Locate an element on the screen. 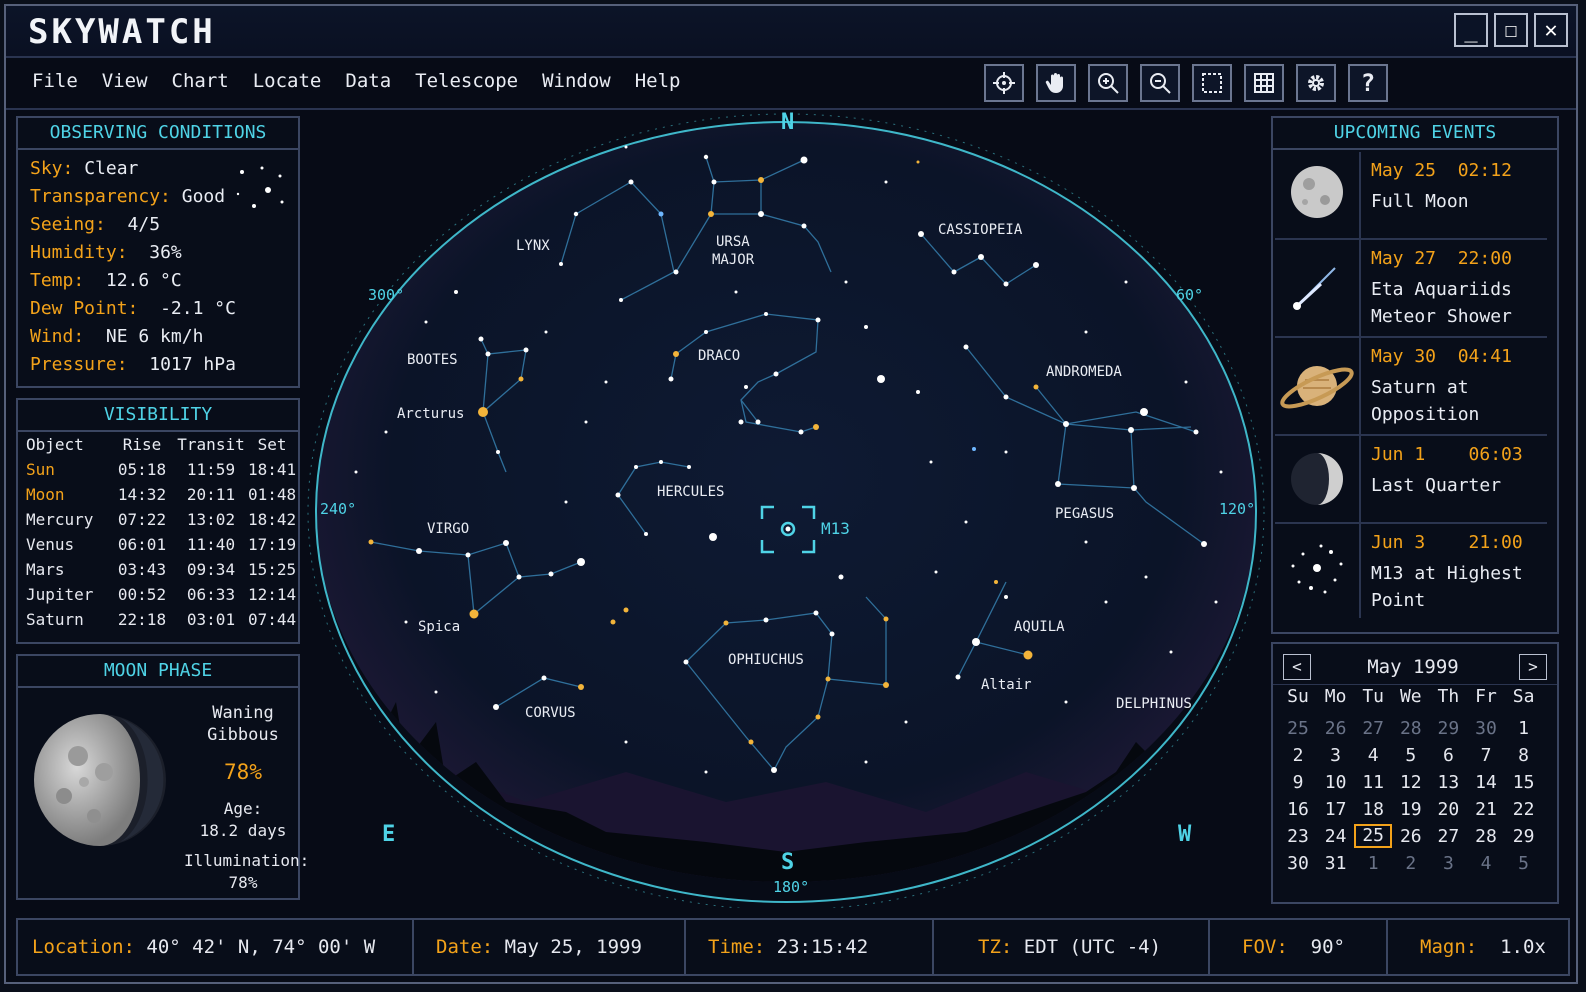  calendar-day: 6 is located at coordinates (1448, 755).